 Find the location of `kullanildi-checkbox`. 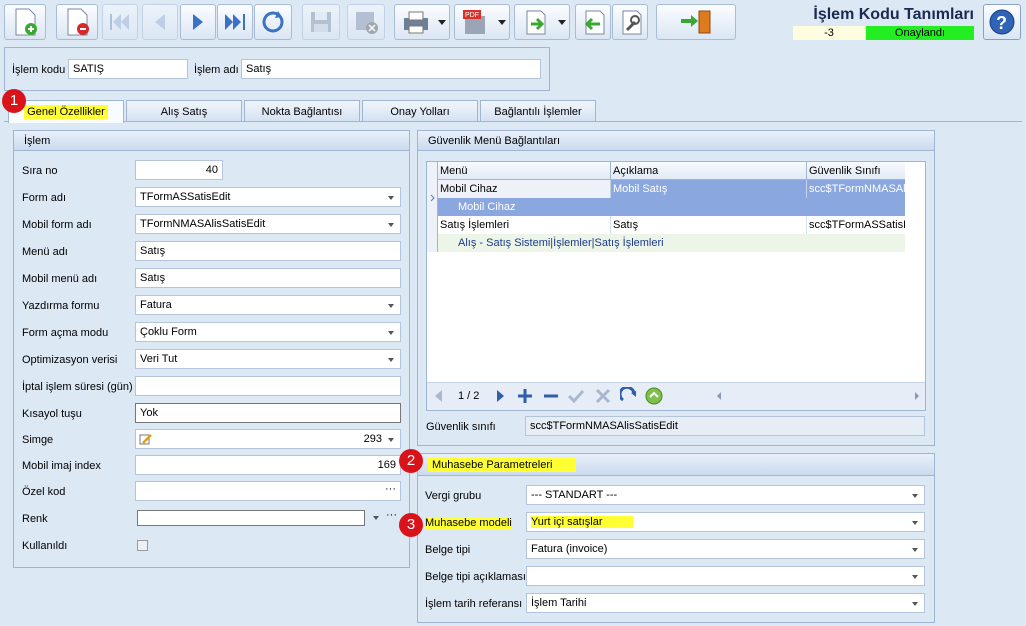

kullanildi-checkbox is located at coordinates (142, 545).